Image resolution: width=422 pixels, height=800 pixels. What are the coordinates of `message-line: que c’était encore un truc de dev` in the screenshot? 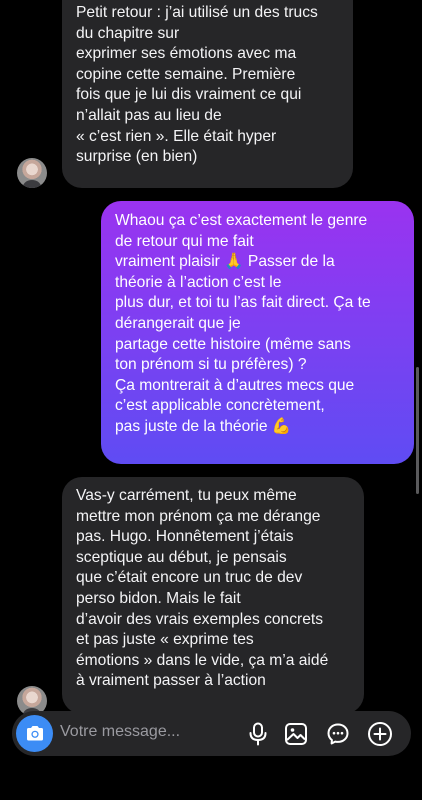 It's located at (189, 578).